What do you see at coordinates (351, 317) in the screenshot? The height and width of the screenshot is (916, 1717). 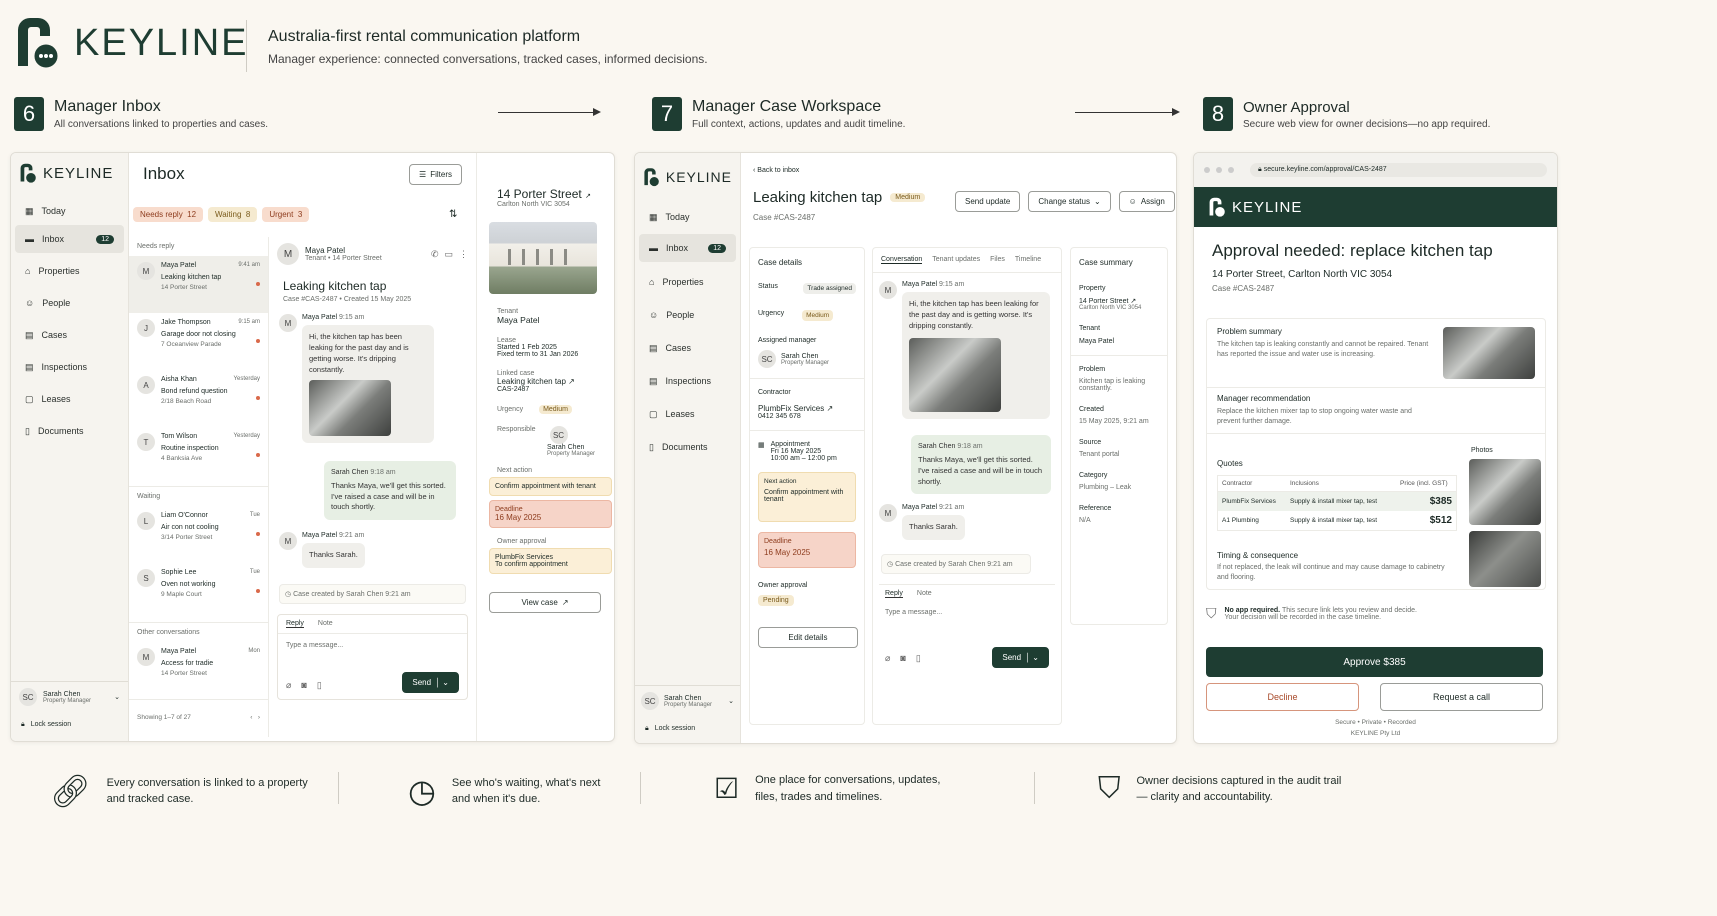 I see `message-time: 9:15 am` at bounding box center [351, 317].